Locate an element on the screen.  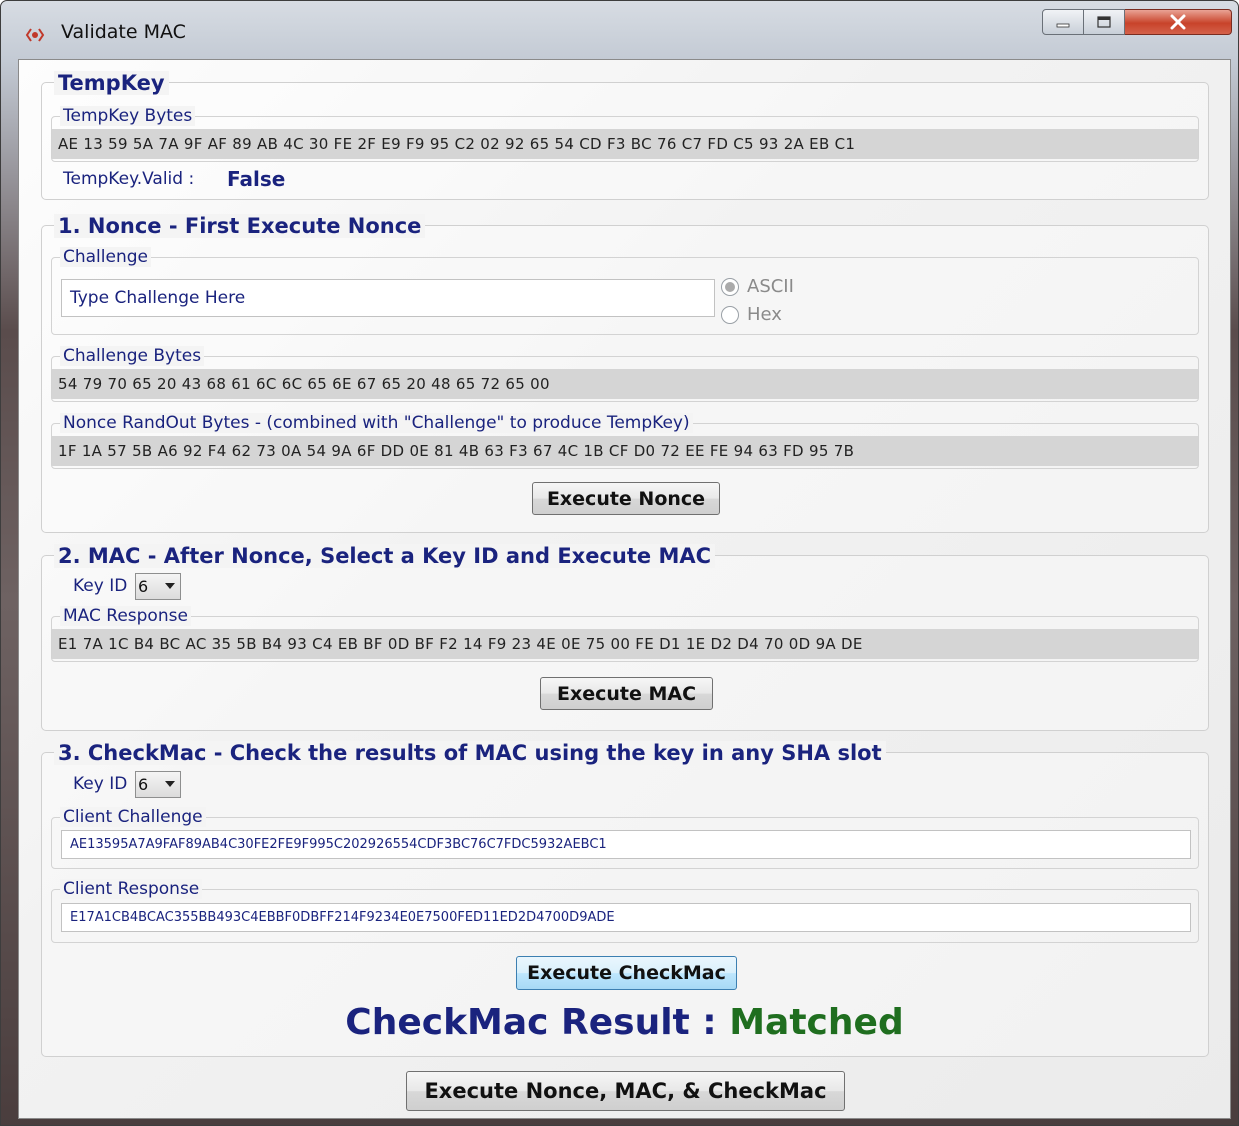
tempkey-valid-label: TempKey.Valid : is located at coordinates (129, 179).